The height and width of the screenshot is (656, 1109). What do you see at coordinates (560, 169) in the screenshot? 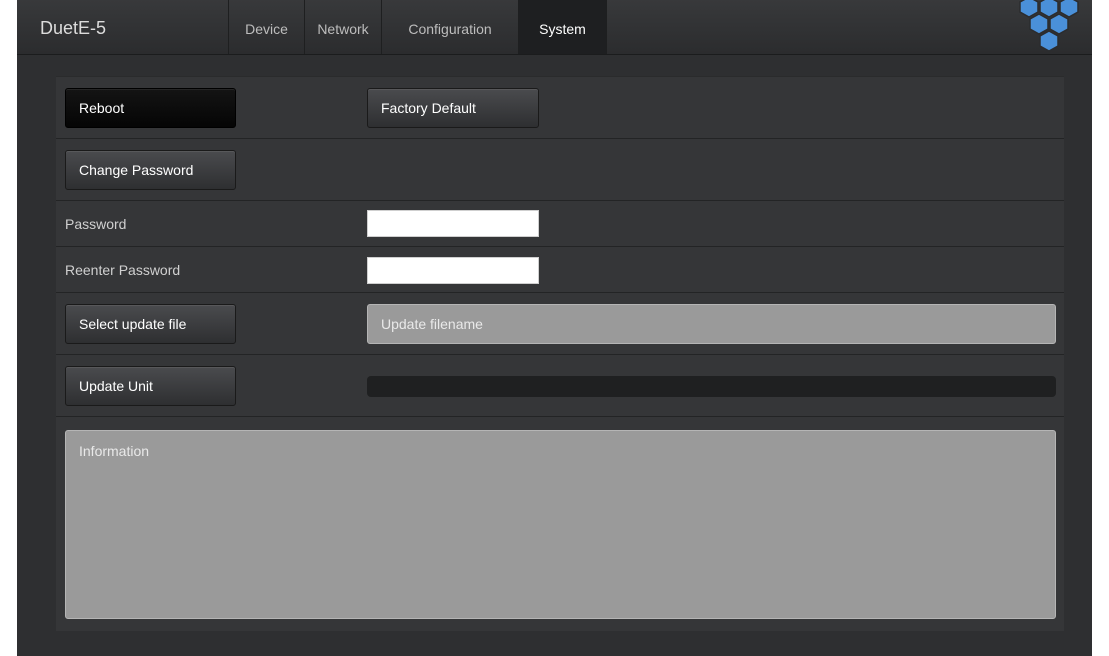
I see `change-password-row: Change Password` at bounding box center [560, 169].